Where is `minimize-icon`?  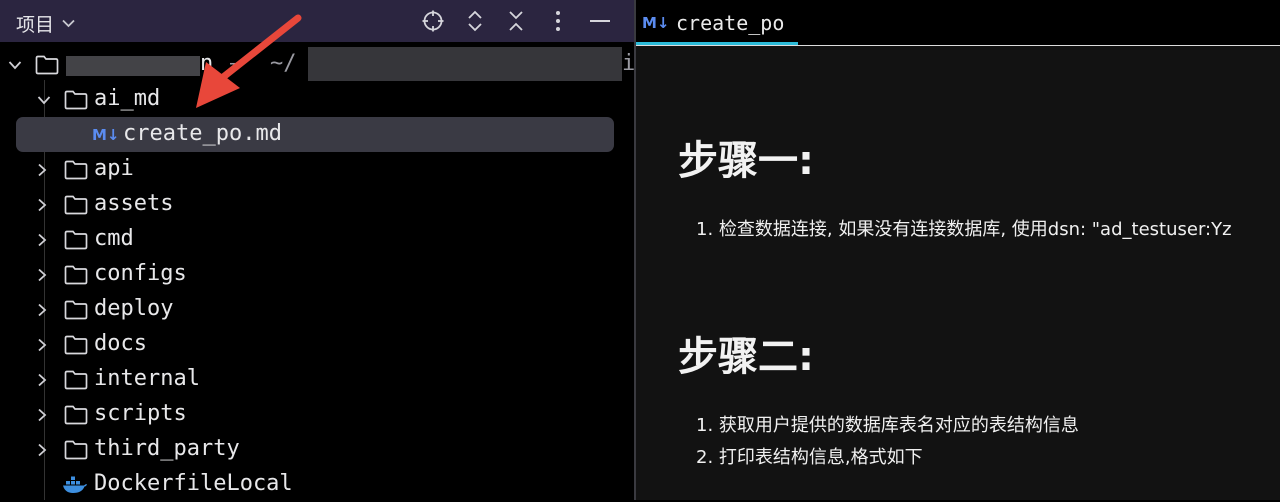 minimize-icon is located at coordinates (600, 21).